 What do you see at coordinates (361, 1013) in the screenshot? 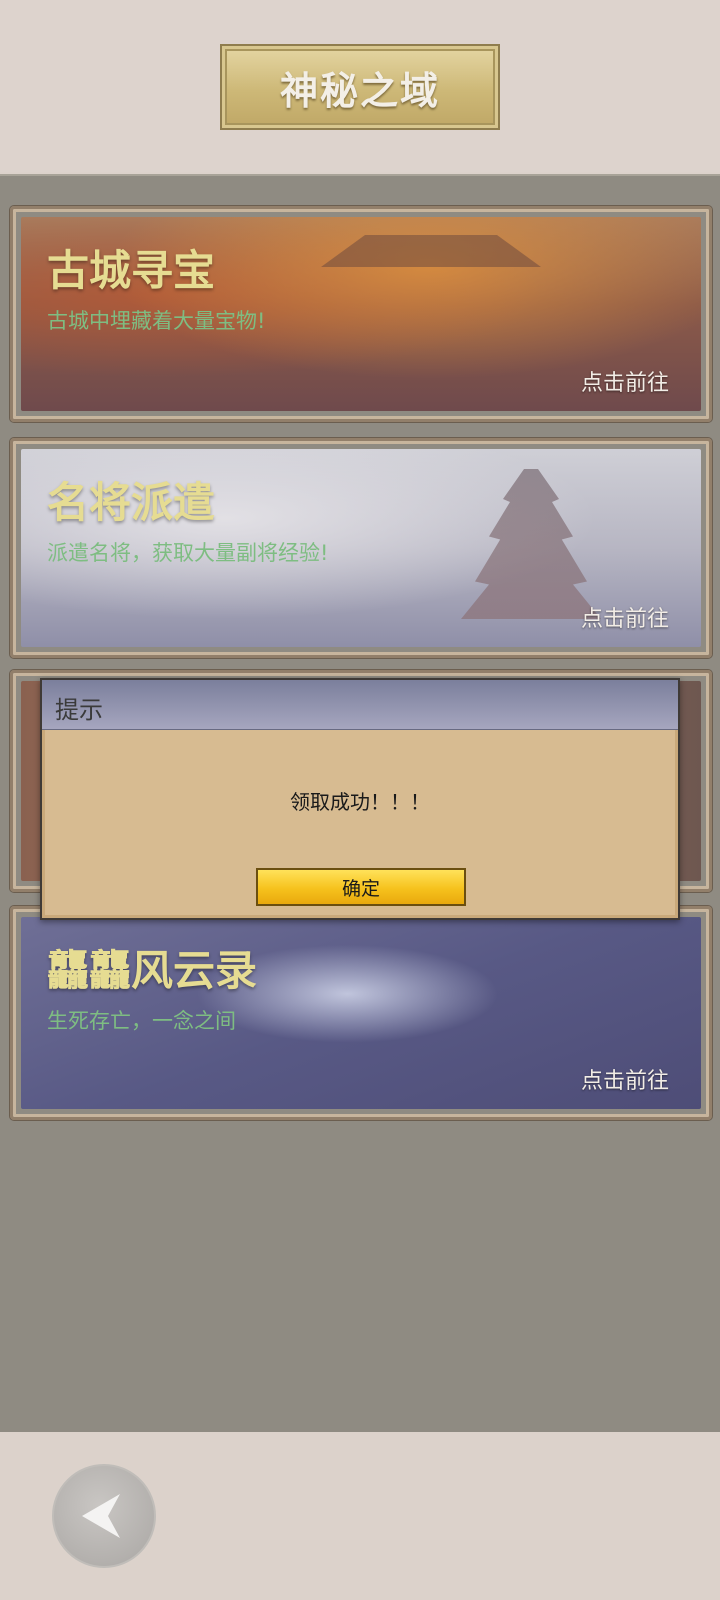
I see `activity-card-chronicle: 龘龘风云录 生死存亡，一念之间 点击前往` at bounding box center [361, 1013].